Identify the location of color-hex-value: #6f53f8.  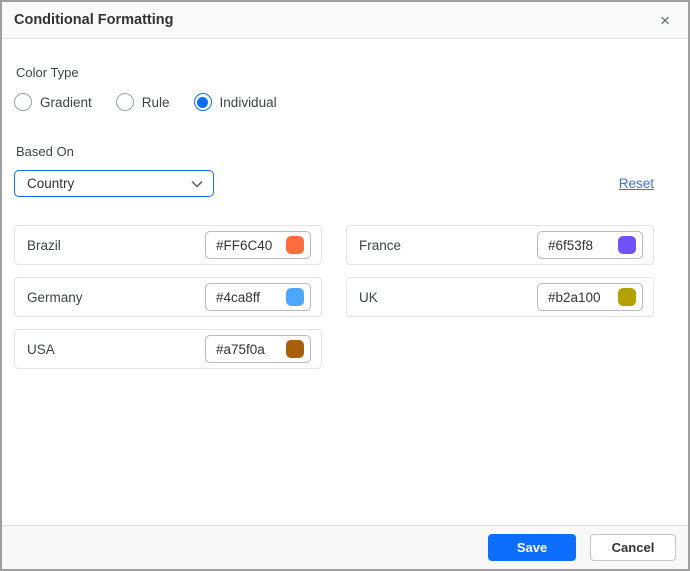
(571, 245).